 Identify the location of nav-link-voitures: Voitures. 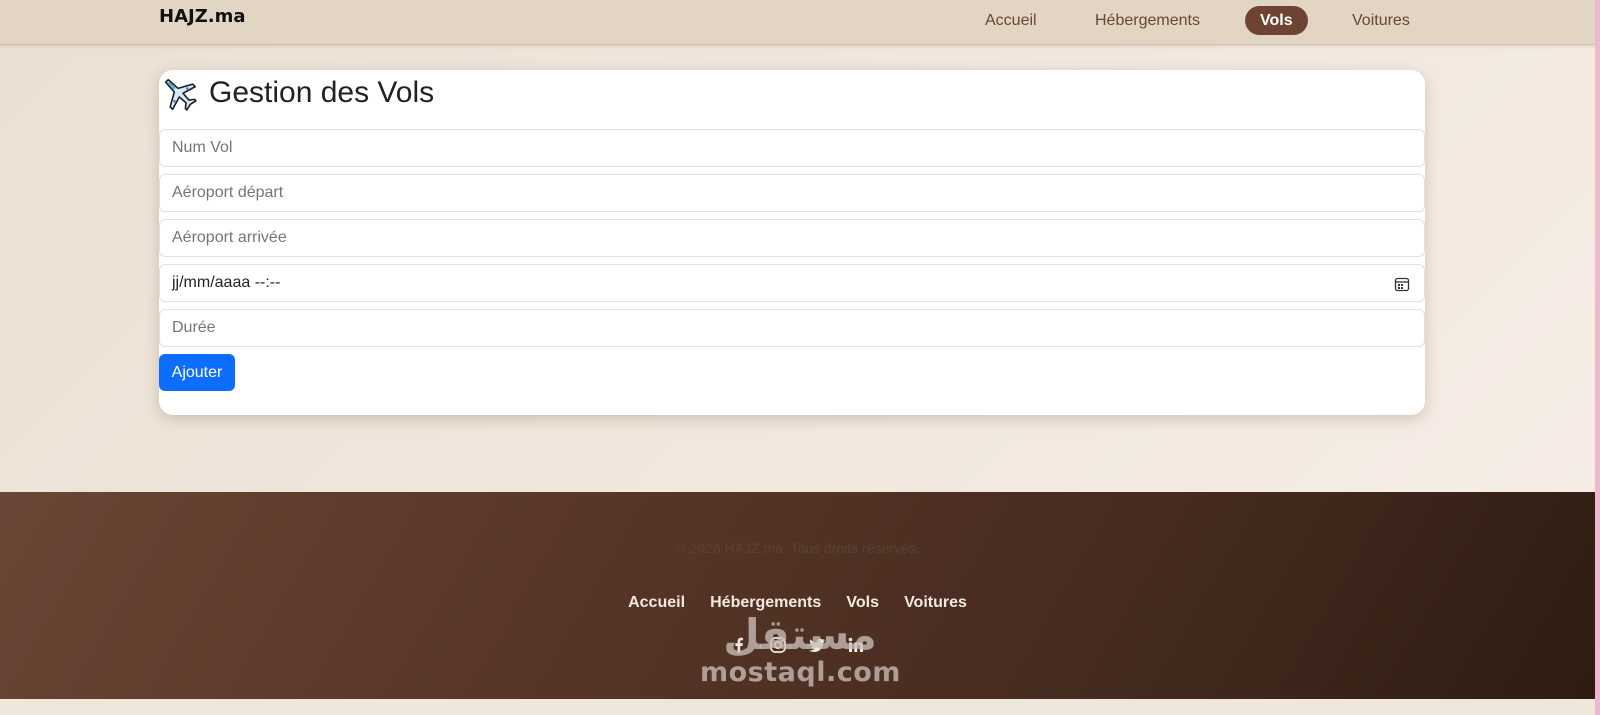
(1381, 20).